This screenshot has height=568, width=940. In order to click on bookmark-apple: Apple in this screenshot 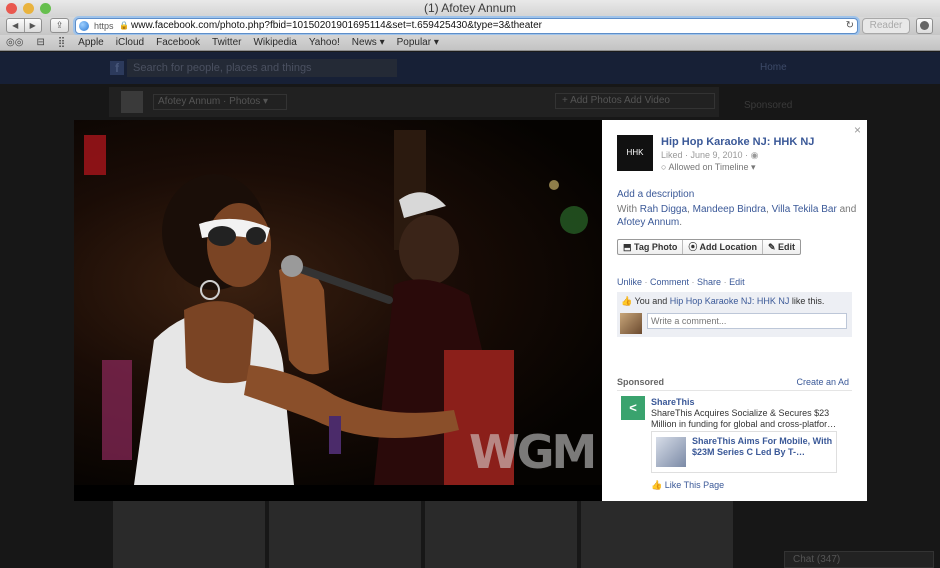, I will do `click(91, 42)`.